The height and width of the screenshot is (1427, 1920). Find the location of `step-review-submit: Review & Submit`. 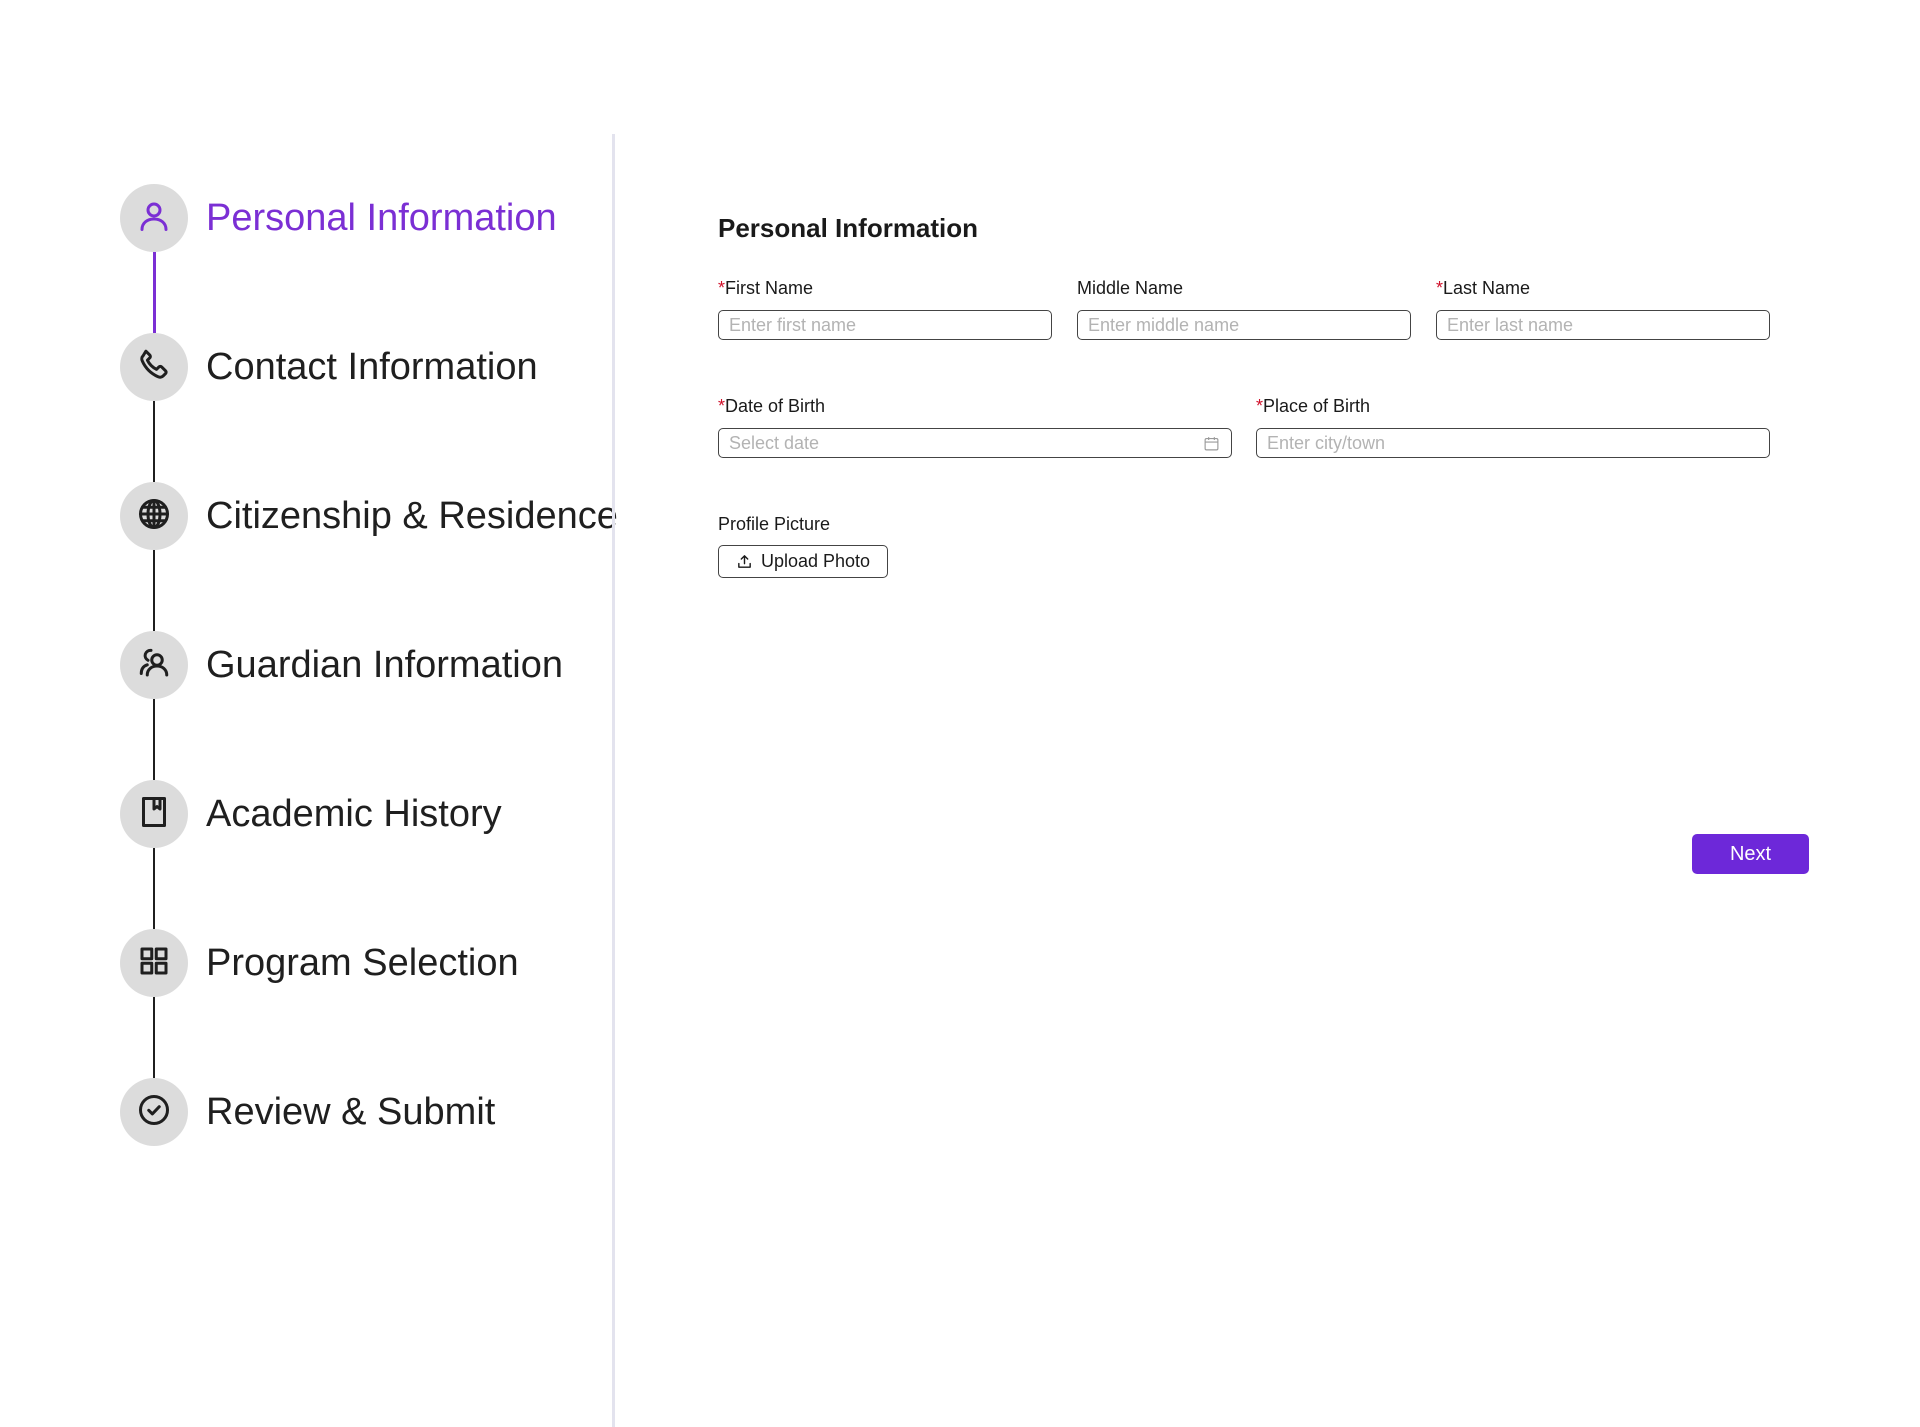

step-review-submit: Review & Submit is located at coordinates (307, 1112).